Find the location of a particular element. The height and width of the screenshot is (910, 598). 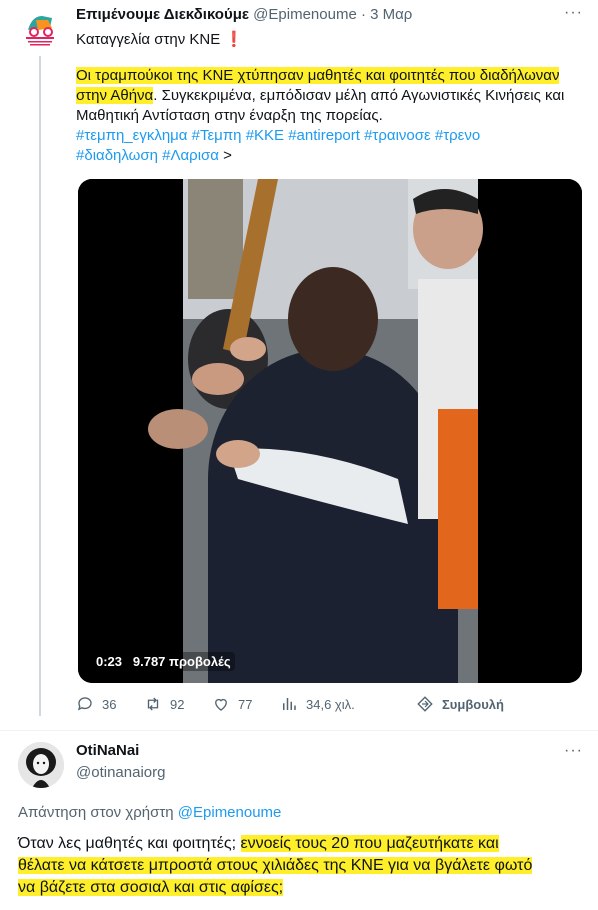

author-name: Επιμένουμε Διεκδικούμε is located at coordinates (162, 14).